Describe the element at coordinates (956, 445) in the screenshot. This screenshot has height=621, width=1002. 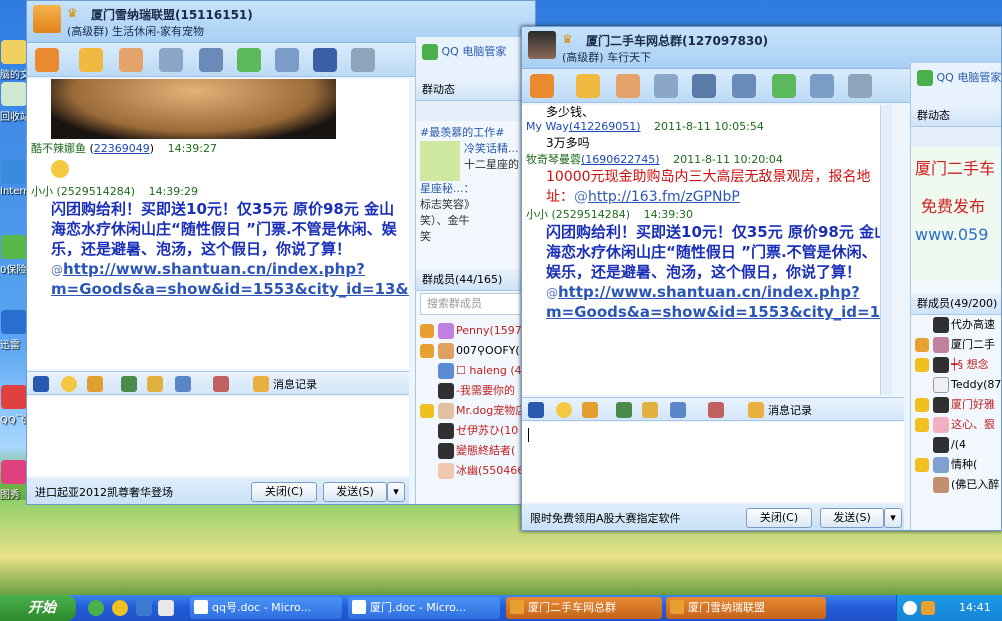
I see `member-item: /(4` at that location.